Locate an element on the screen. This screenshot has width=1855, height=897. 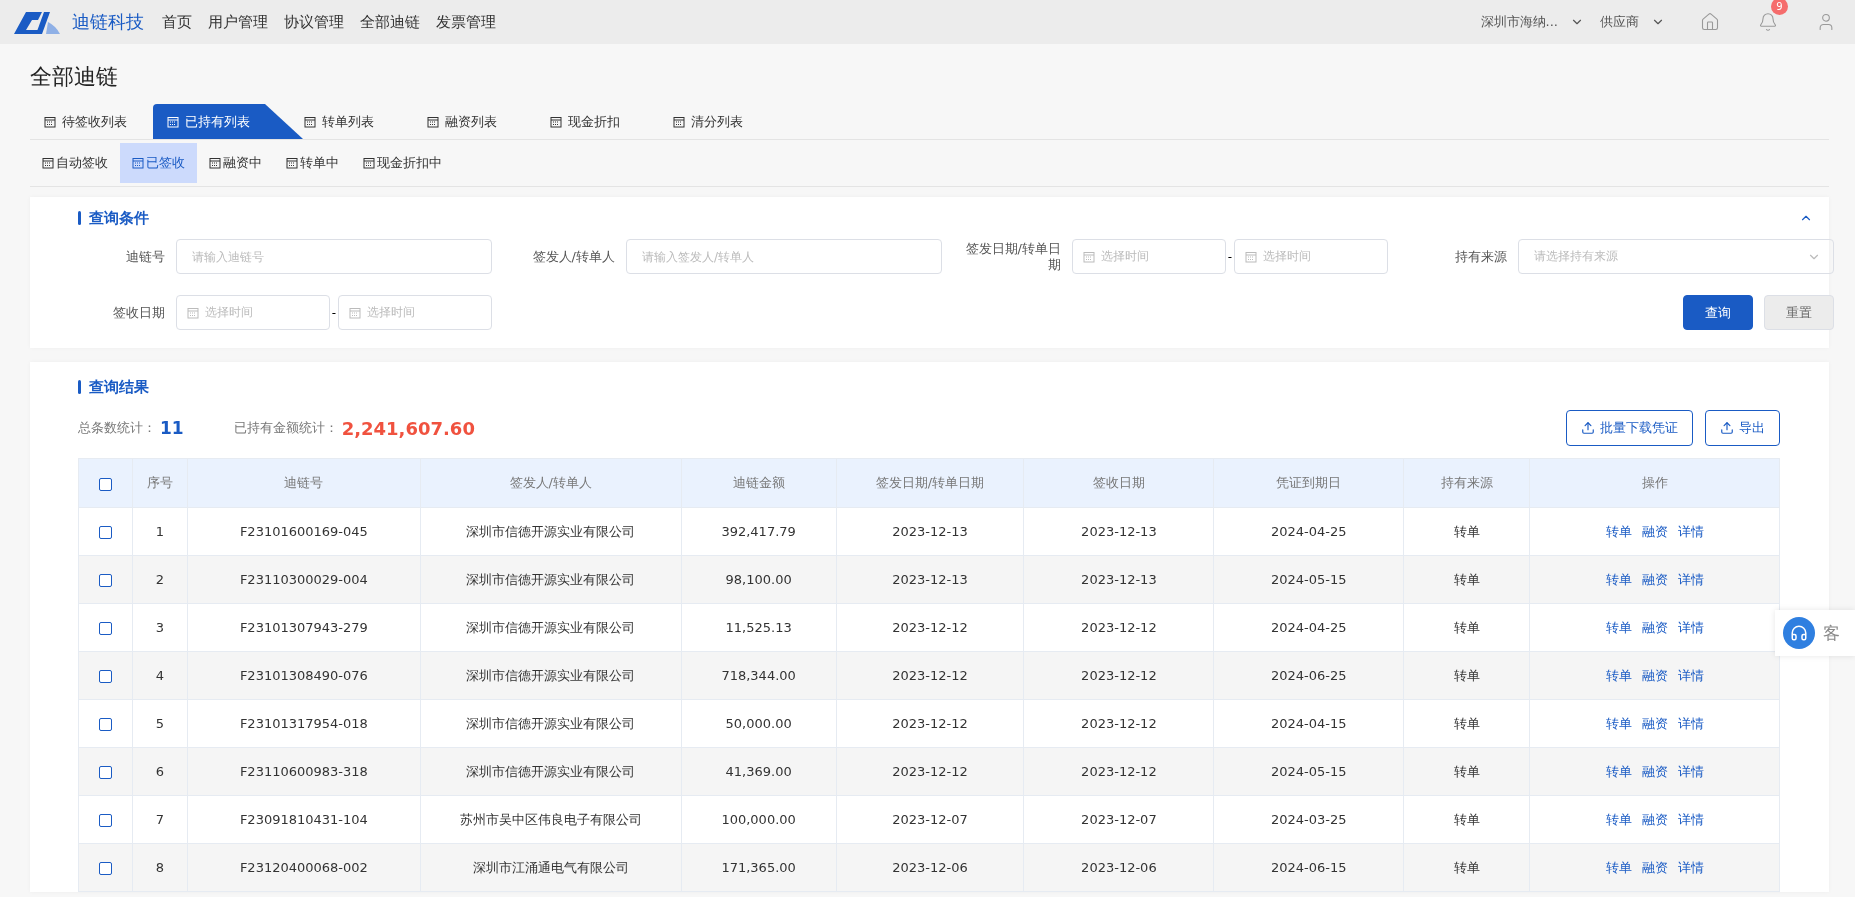
text-field: 请输入迪链号 is located at coordinates (334, 256).